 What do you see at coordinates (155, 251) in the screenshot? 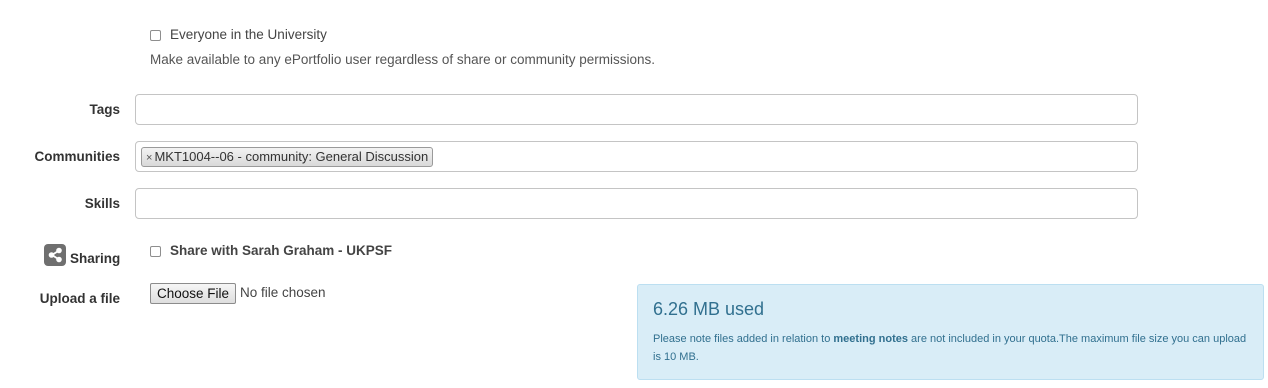
I see `share-with-checkbox` at bounding box center [155, 251].